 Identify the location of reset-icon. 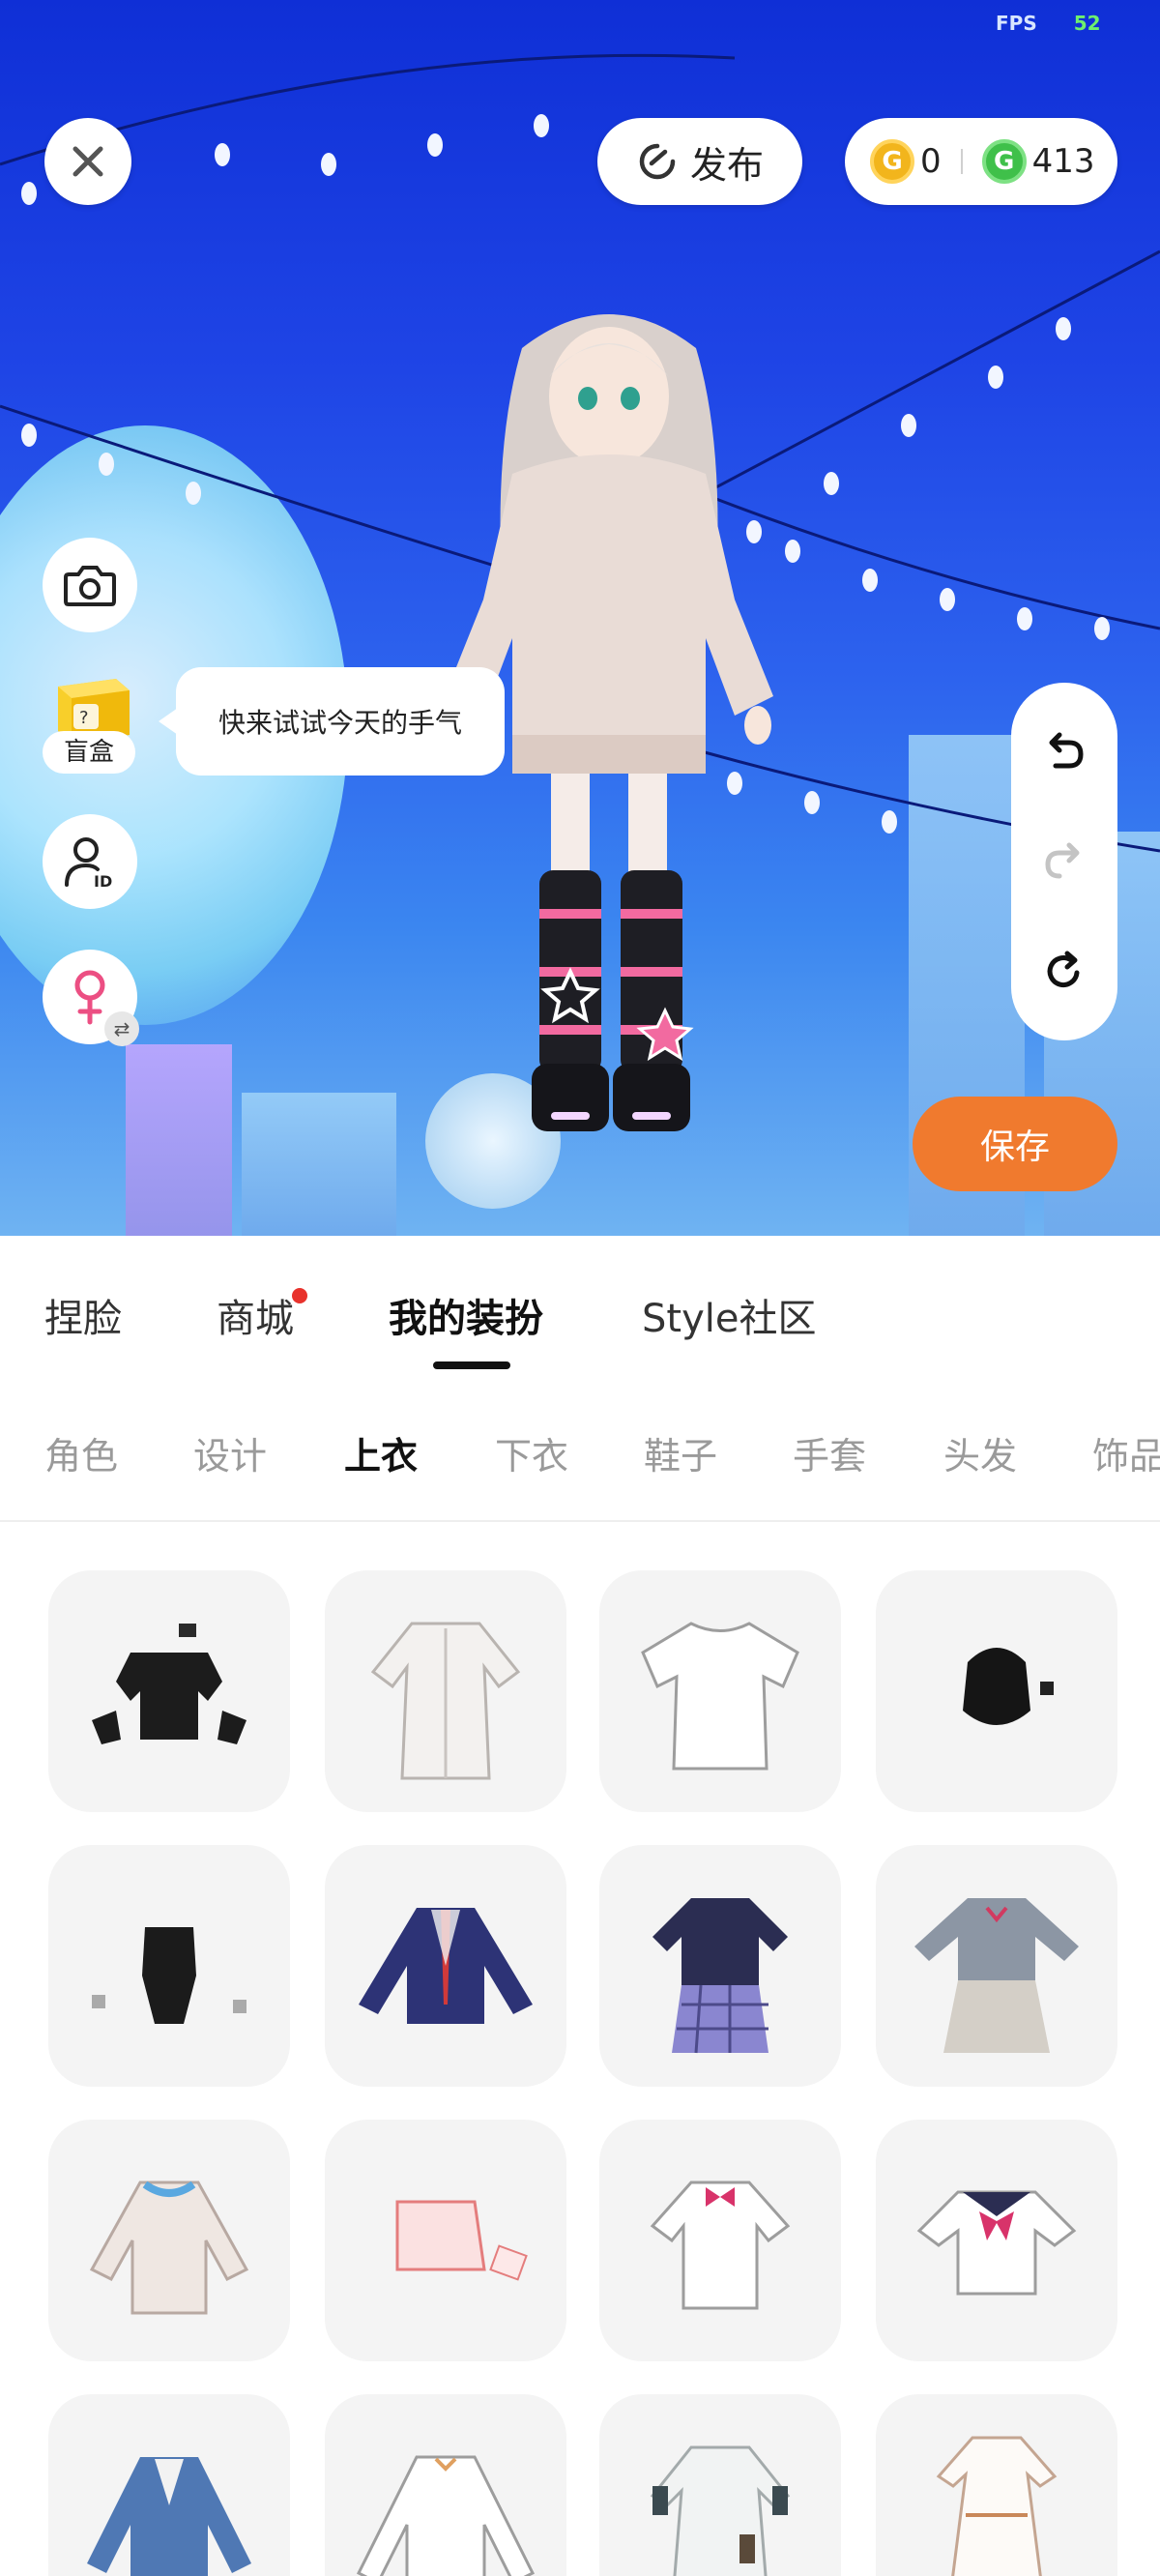
(1064, 972).